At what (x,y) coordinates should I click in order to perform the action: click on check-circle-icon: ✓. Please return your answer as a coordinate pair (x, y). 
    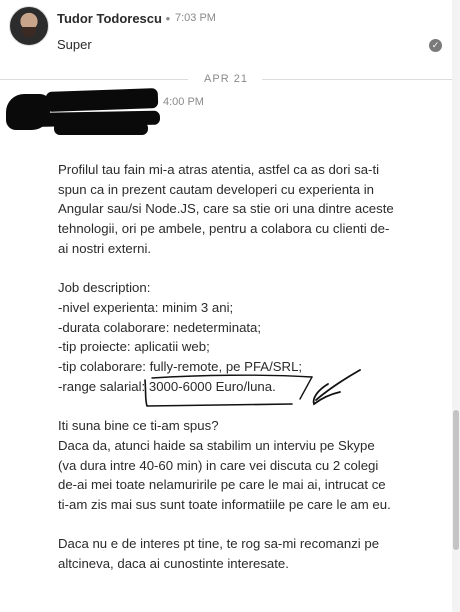
    Looking at the image, I should click on (435, 45).